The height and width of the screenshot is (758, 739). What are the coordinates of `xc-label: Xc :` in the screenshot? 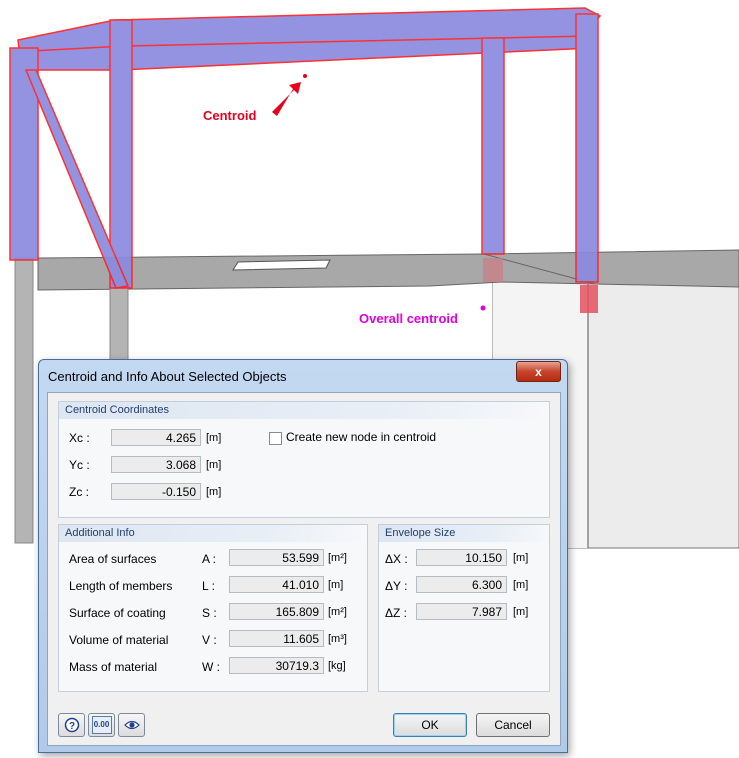 It's located at (79, 438).